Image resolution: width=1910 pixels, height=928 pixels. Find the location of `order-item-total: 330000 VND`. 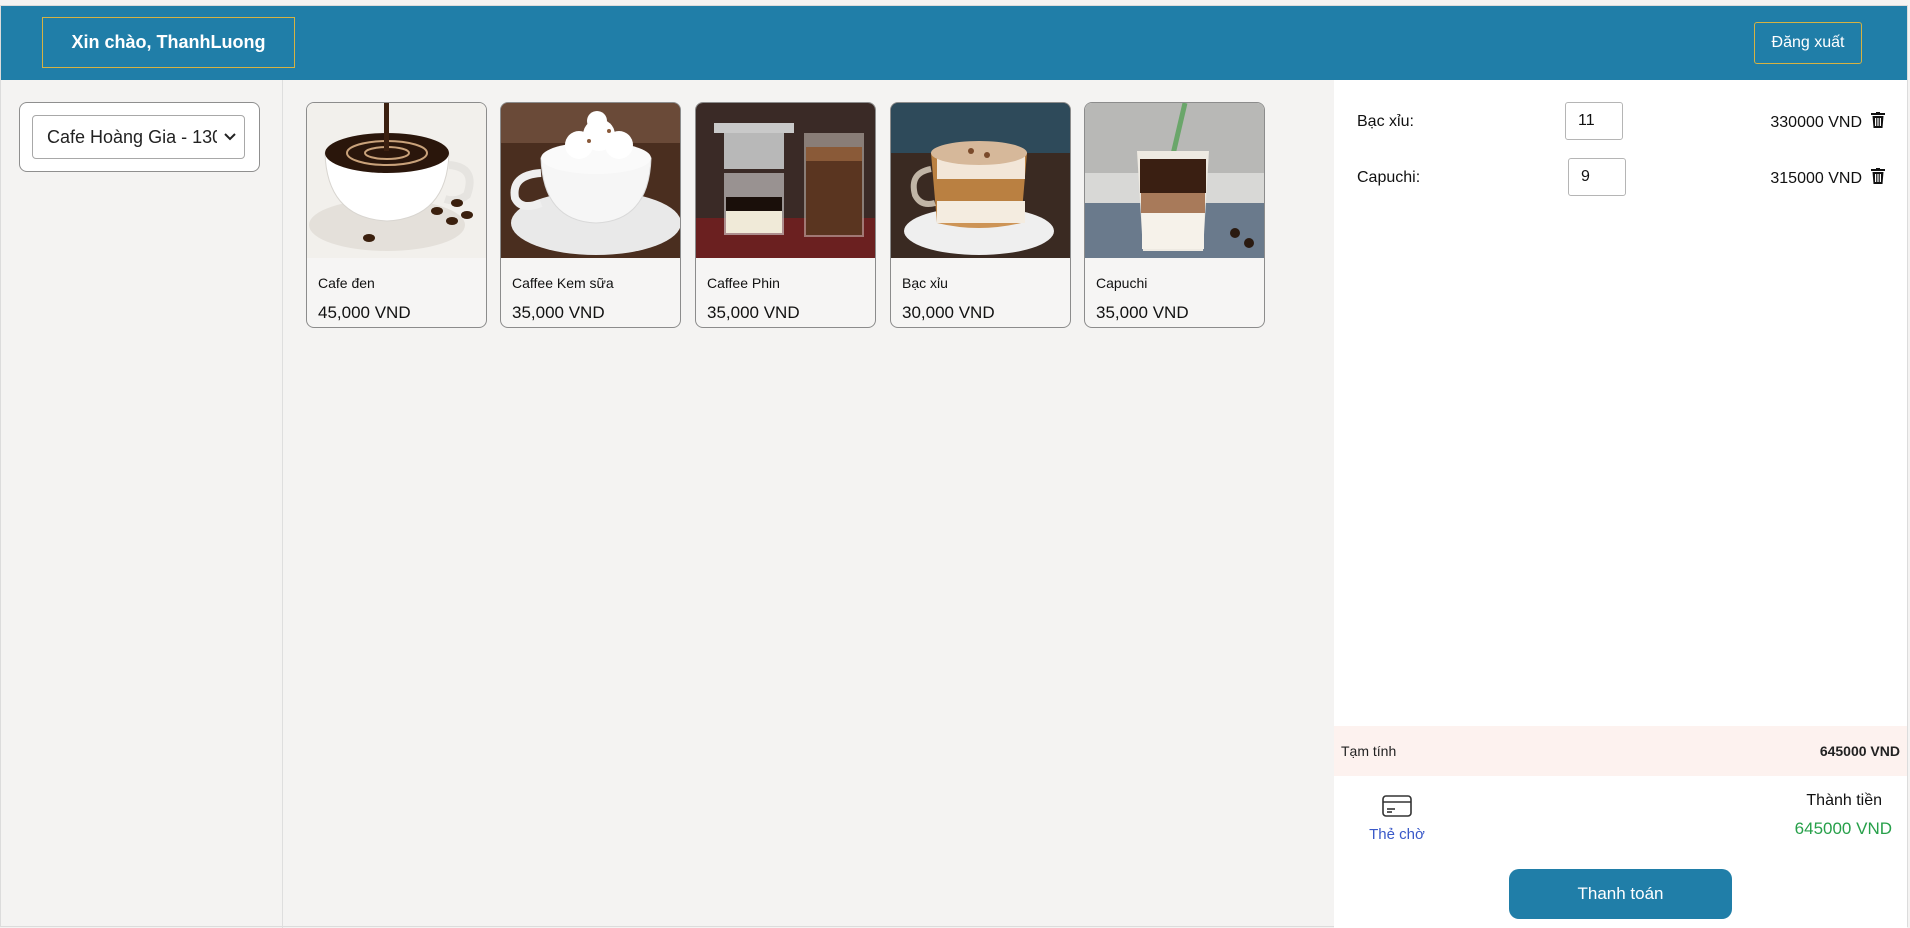

order-item-total: 330000 VND is located at coordinates (1816, 122).